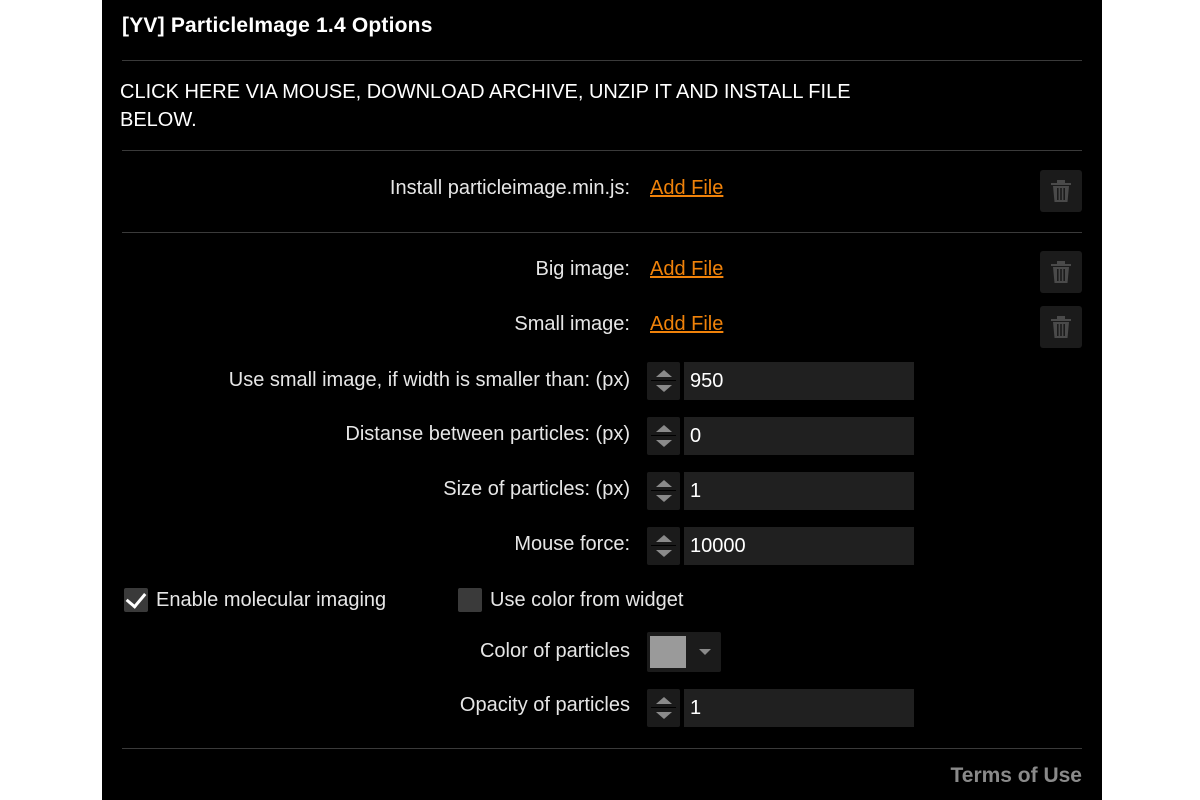 This screenshot has height=800, width=1200. Describe the element at coordinates (536, 489) in the screenshot. I see `particle-size-label: Size of particles: (px)` at that location.